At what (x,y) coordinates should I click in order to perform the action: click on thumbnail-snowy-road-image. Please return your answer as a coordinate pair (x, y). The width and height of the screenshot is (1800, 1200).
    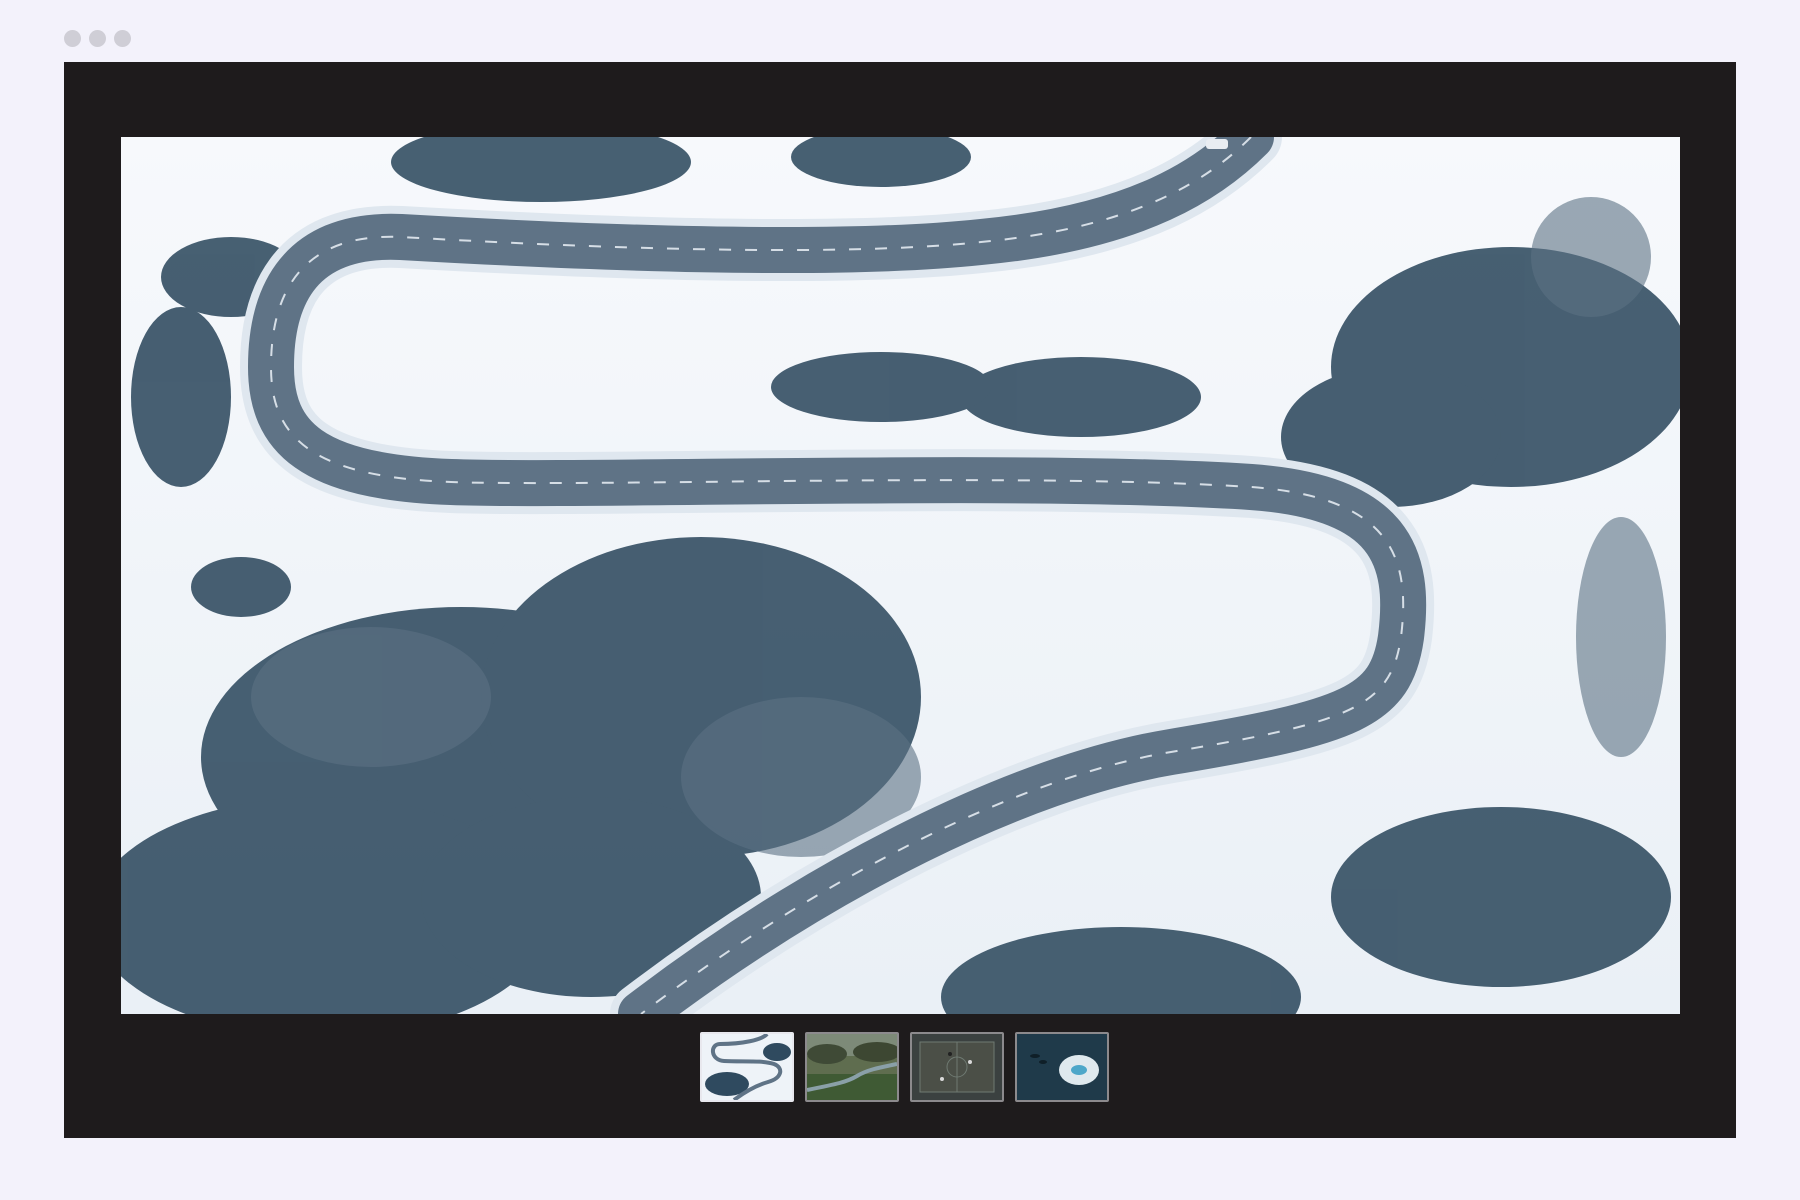
    Looking at the image, I should click on (747, 1067).